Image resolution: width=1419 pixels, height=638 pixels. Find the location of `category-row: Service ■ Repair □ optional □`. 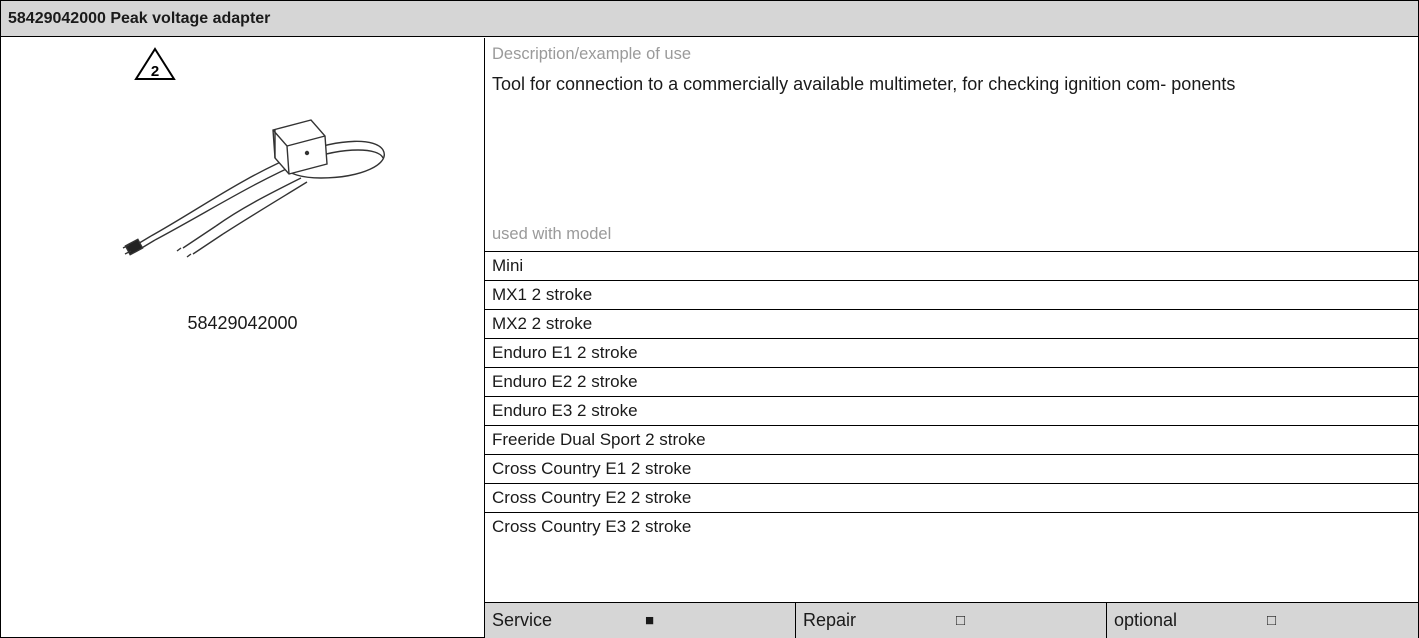

category-row: Service ■ Repair □ optional □ is located at coordinates (951, 620).